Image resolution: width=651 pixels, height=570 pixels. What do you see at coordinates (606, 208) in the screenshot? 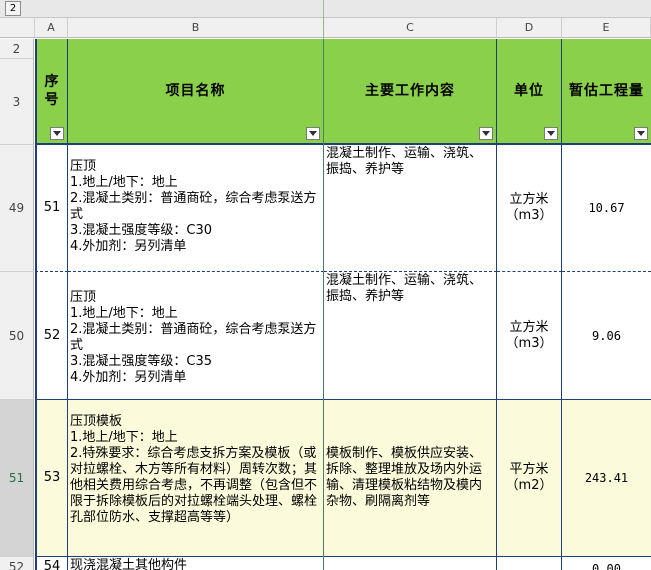
I see `cell-qty: 10.67` at bounding box center [606, 208].